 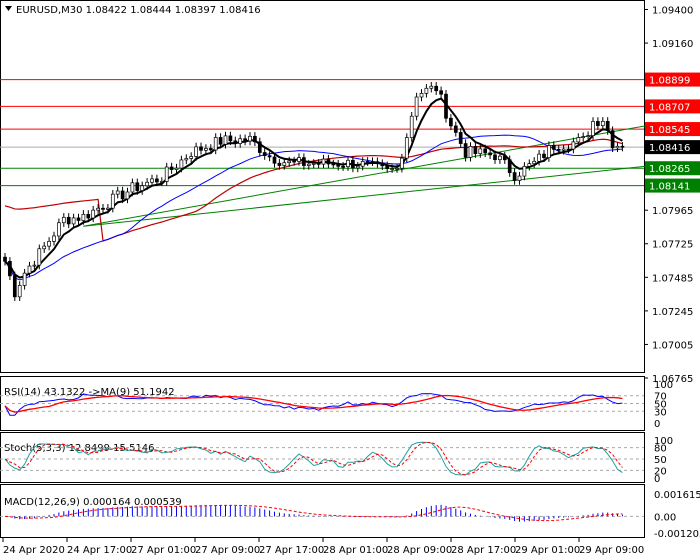 What do you see at coordinates (672, 278) in the screenshot?
I see `y-tick-label: 1.07485` at bounding box center [672, 278].